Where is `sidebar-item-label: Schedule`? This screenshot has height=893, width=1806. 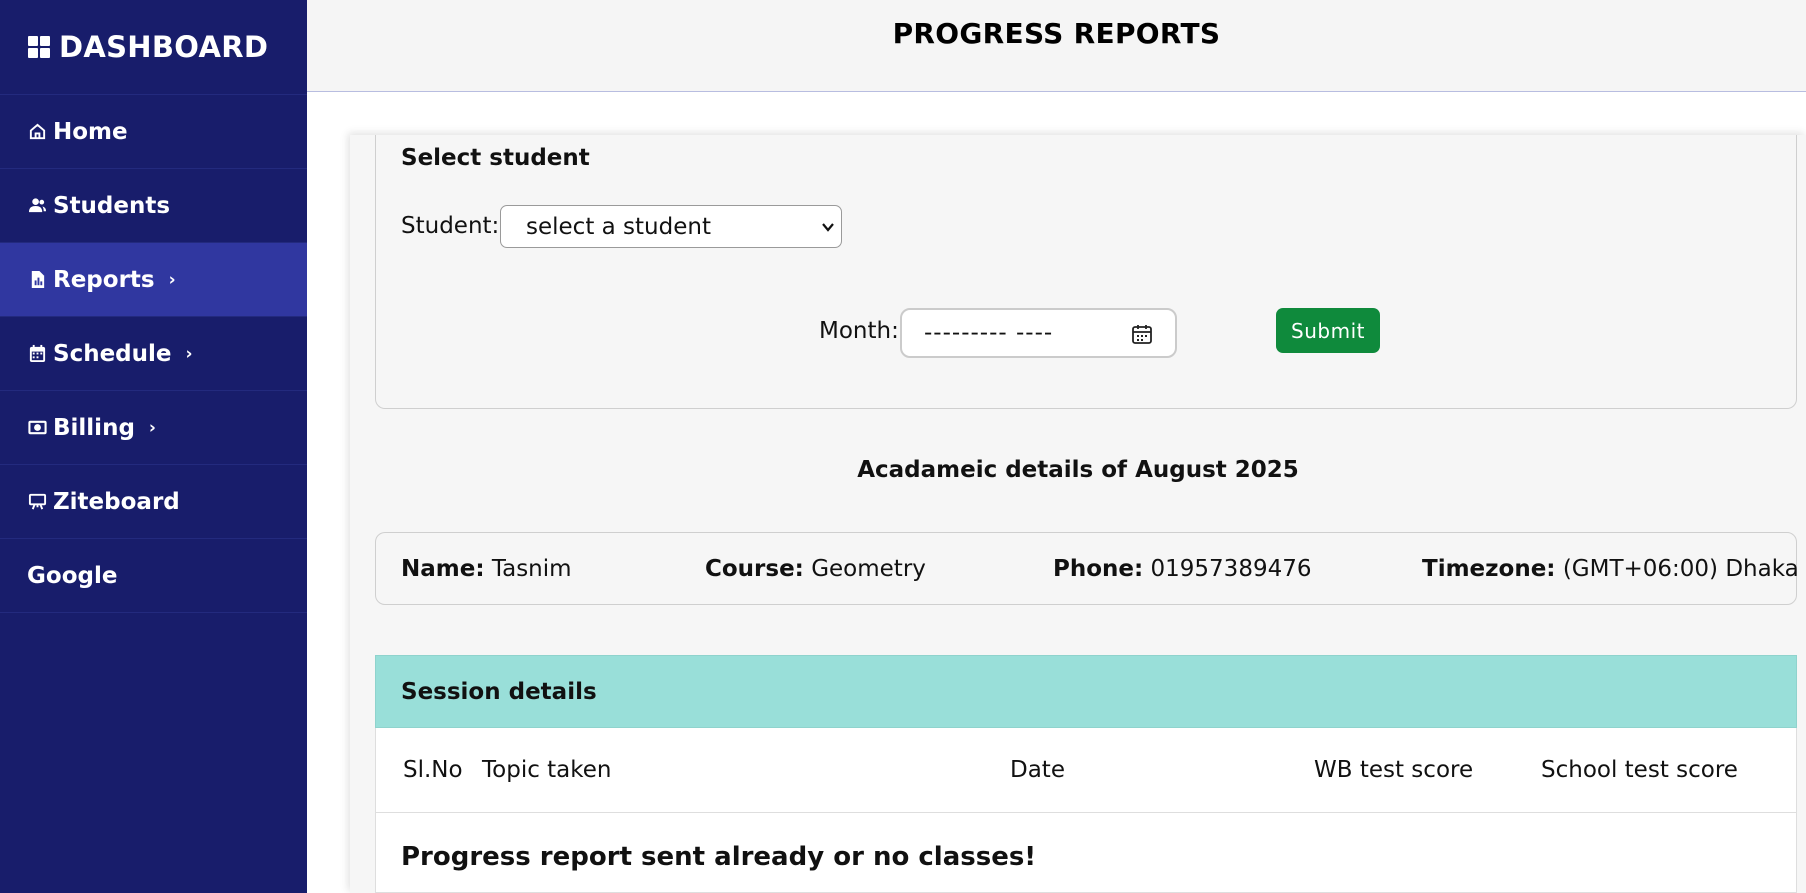
sidebar-item-label: Schedule is located at coordinates (112, 353).